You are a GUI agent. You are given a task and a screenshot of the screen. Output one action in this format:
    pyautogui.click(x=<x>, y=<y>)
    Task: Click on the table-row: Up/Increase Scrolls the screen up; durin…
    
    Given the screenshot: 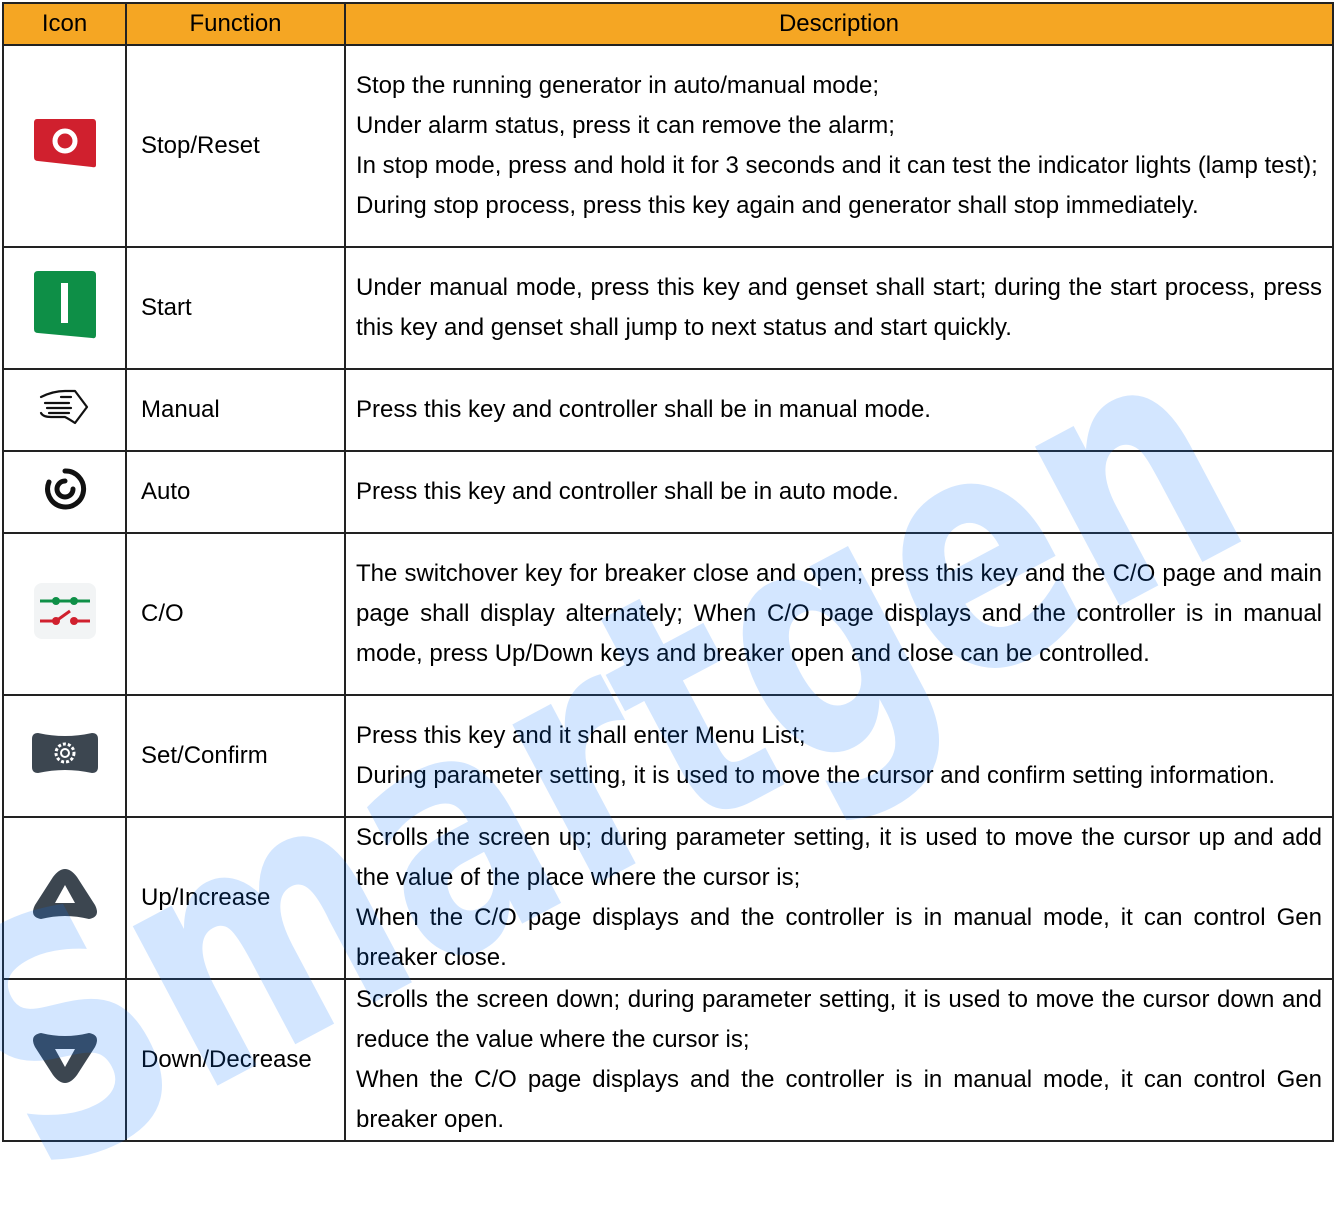 What is the action you would take?
    pyautogui.click(x=668, y=898)
    